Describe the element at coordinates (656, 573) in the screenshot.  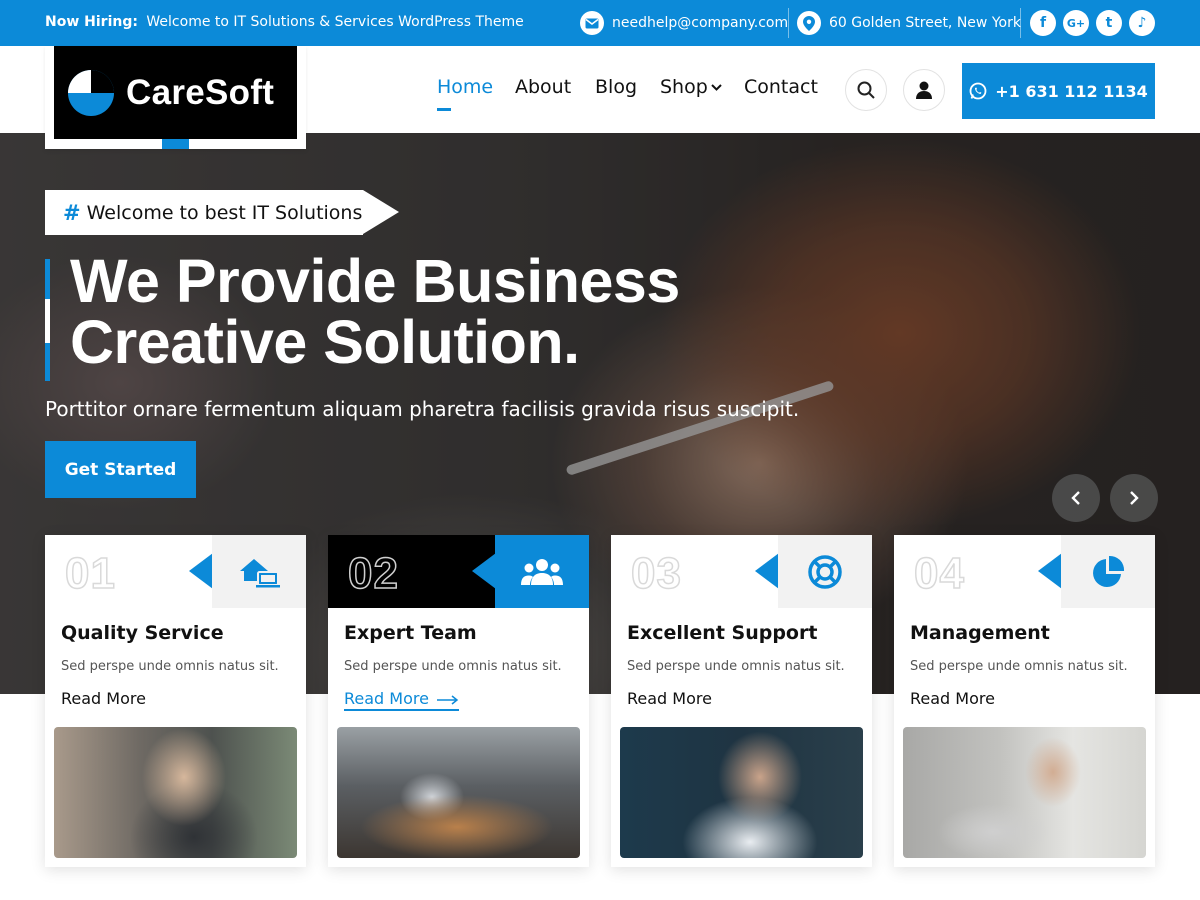
I see `card-number: 03` at that location.